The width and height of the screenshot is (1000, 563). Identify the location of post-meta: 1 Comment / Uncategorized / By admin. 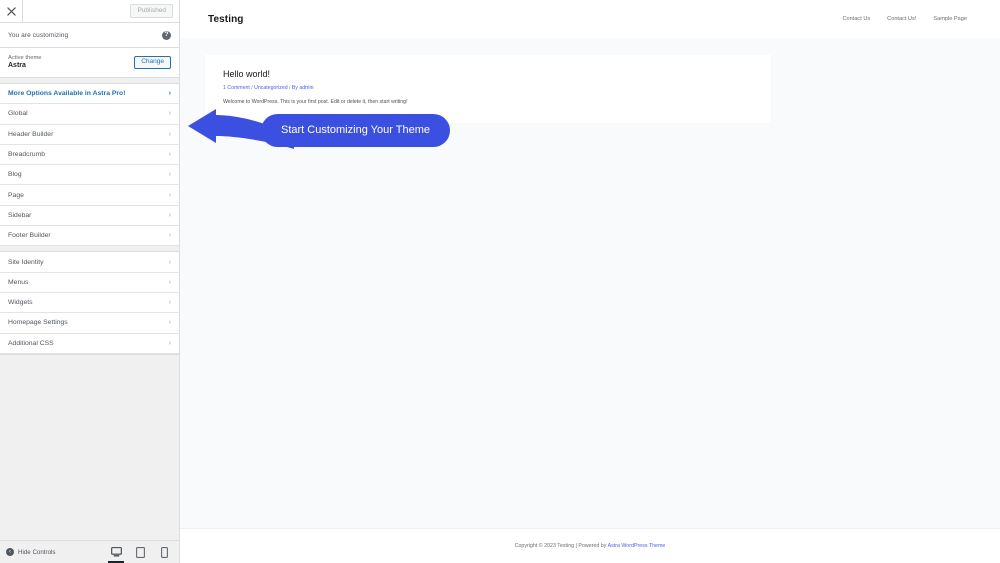
(488, 88).